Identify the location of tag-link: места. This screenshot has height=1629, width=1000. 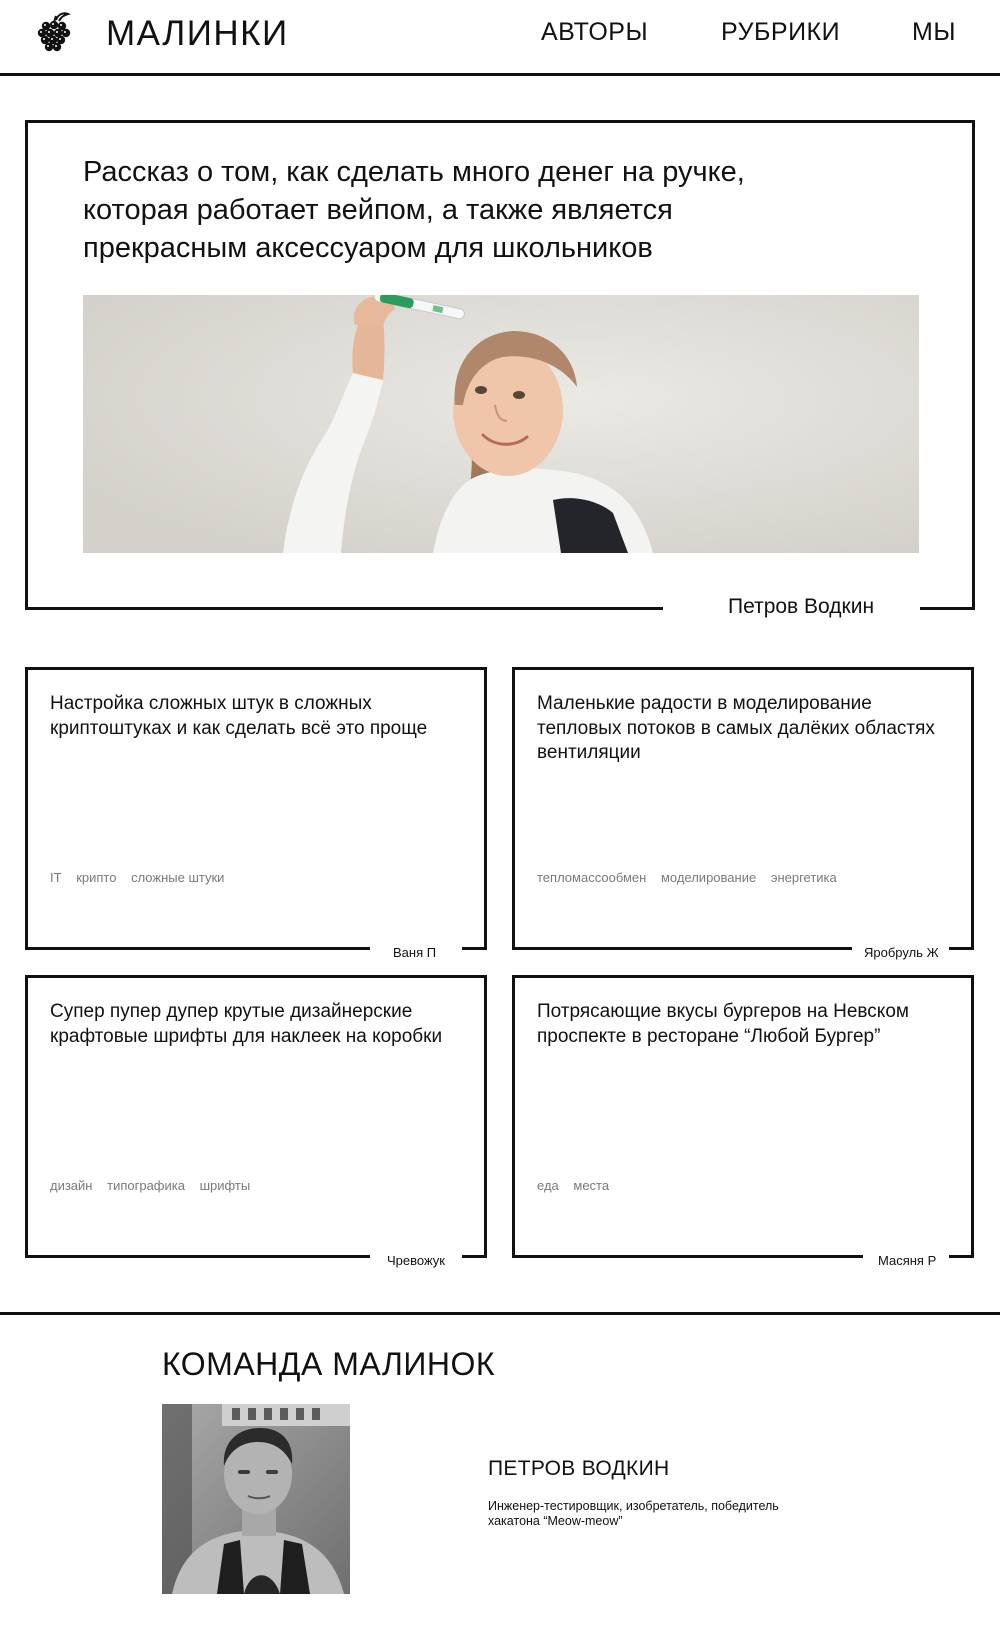
(591, 1185).